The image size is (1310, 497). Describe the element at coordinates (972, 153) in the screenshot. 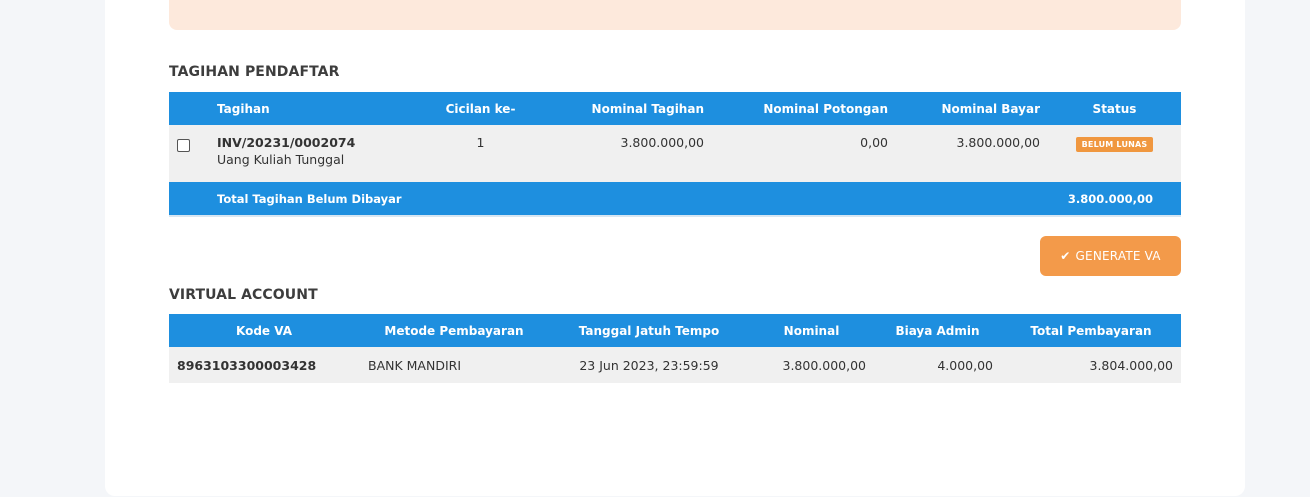

I see `nominal-bayar-cell: 3.800.000,00` at that location.